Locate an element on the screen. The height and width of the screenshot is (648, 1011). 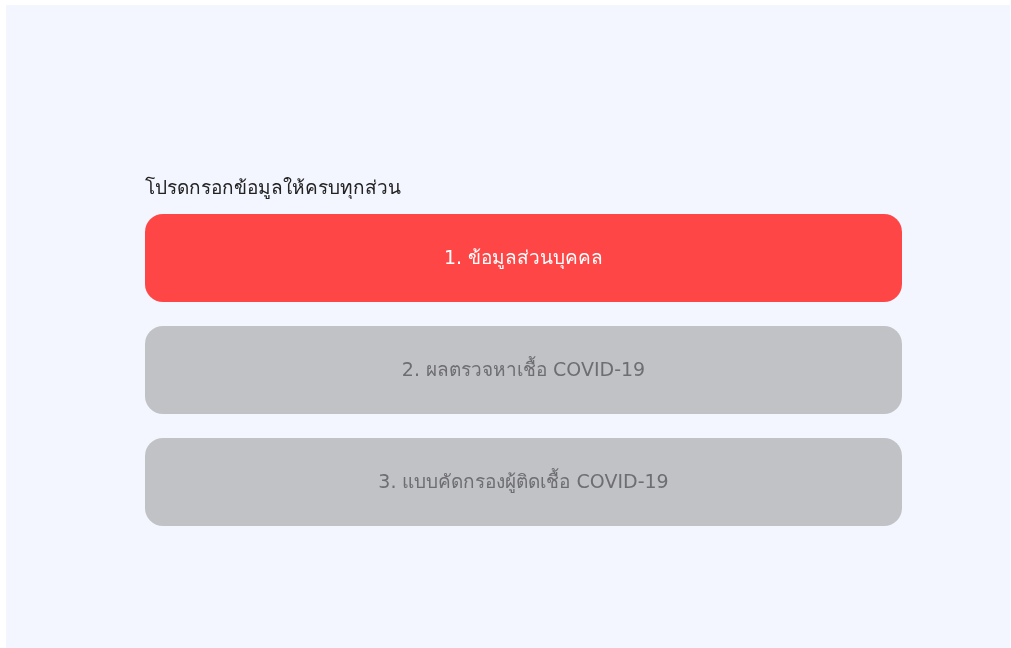
step-button: 1. ข้อมูลส่วนบุคคล is located at coordinates (523, 257).